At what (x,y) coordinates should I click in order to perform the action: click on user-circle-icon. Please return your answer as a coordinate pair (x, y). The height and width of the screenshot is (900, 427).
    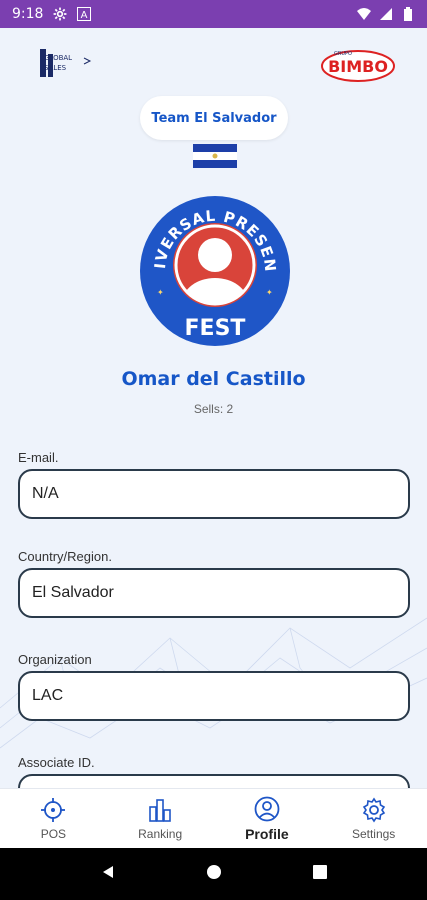
    Looking at the image, I should click on (267, 808).